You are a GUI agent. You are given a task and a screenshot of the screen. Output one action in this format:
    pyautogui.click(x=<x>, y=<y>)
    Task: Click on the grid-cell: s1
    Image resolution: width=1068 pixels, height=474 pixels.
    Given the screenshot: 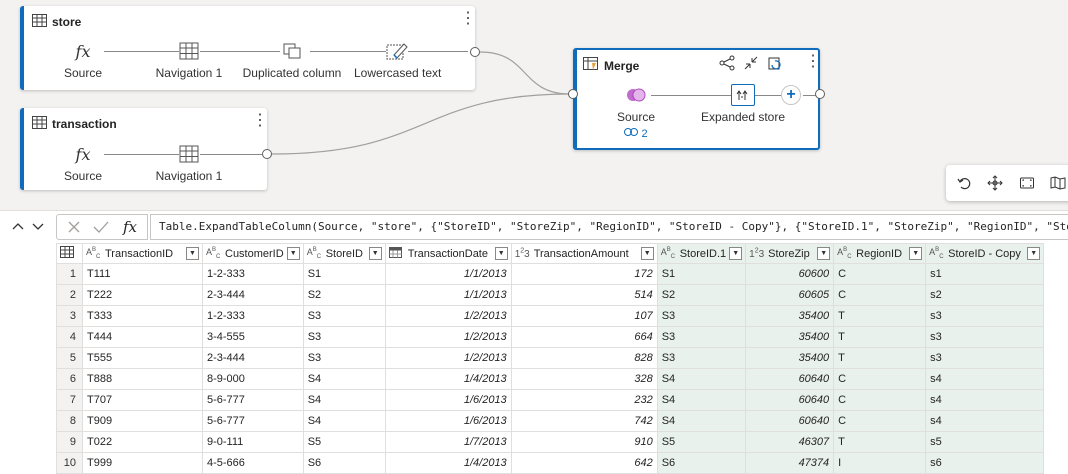 What is the action you would take?
    pyautogui.click(x=985, y=274)
    